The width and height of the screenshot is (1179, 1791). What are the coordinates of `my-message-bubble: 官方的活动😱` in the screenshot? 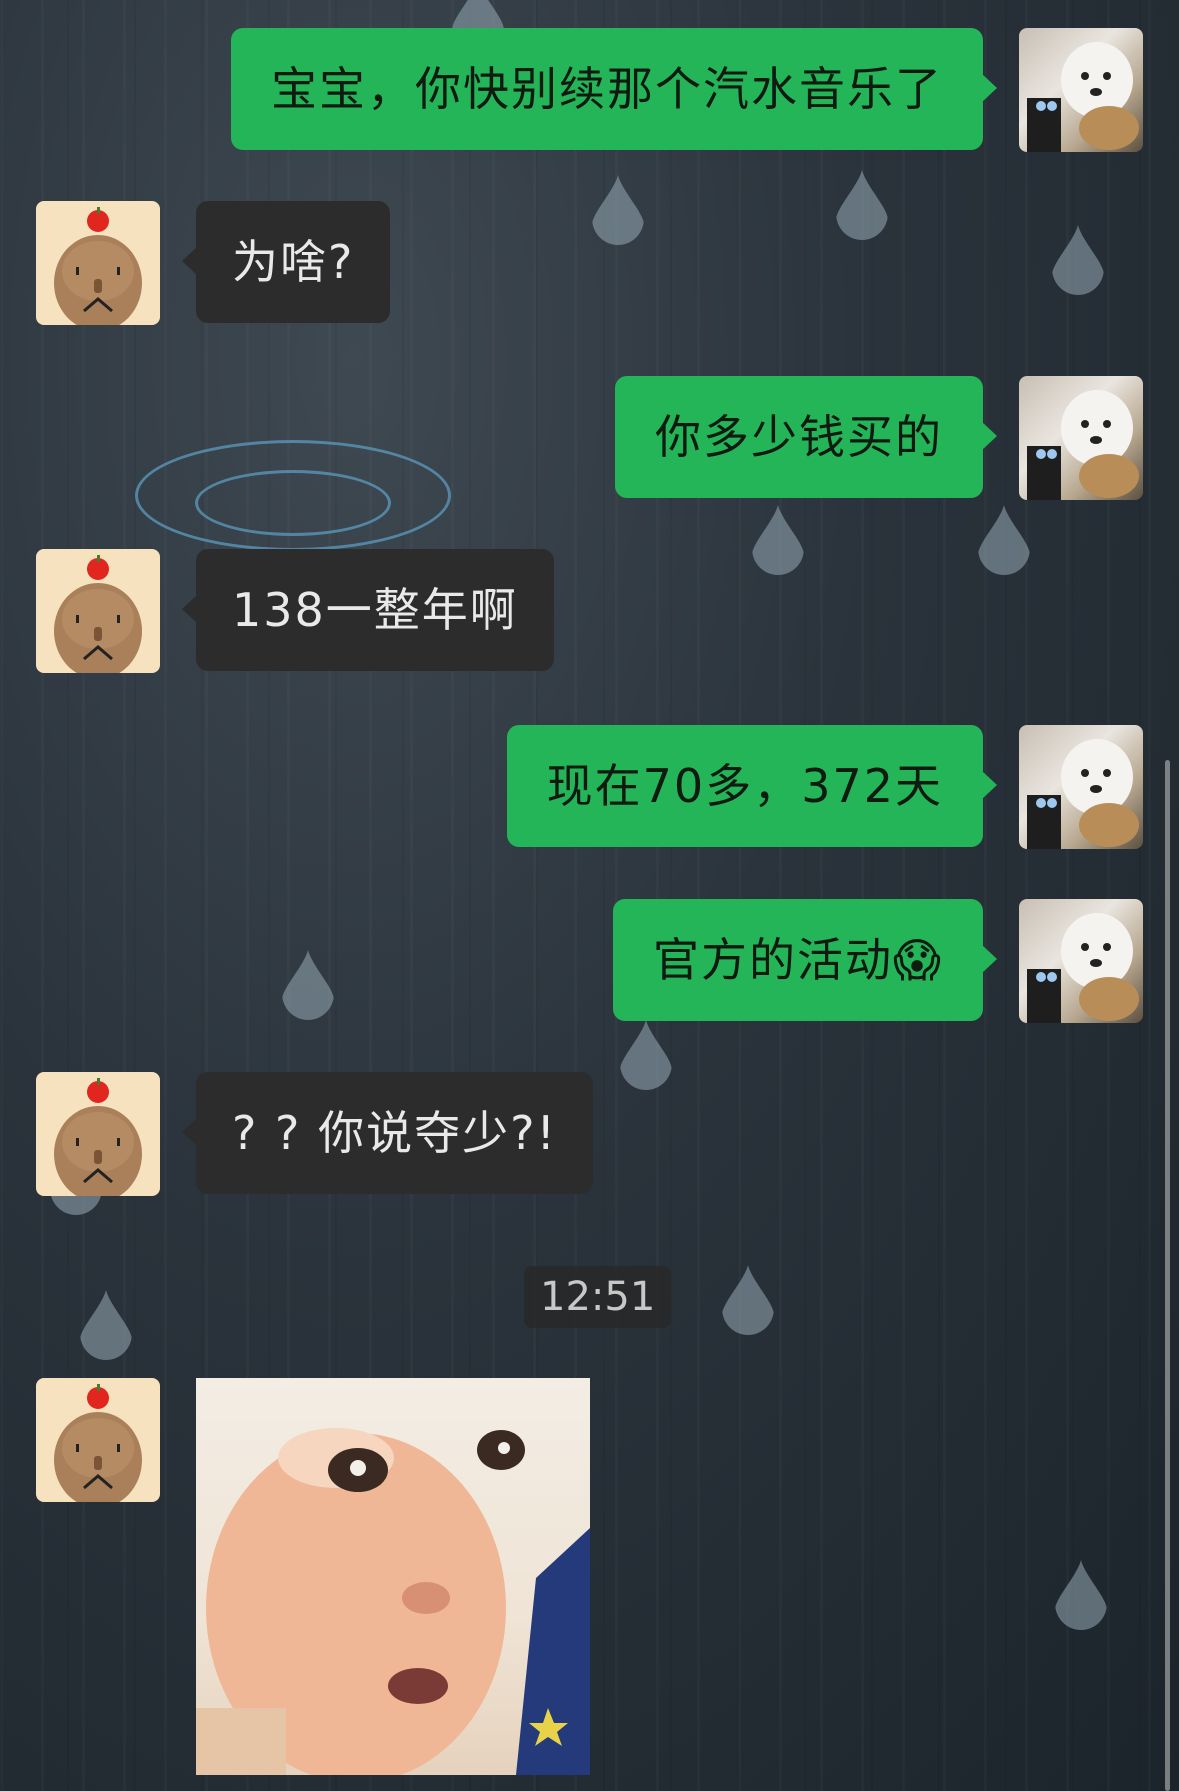 It's located at (805, 960).